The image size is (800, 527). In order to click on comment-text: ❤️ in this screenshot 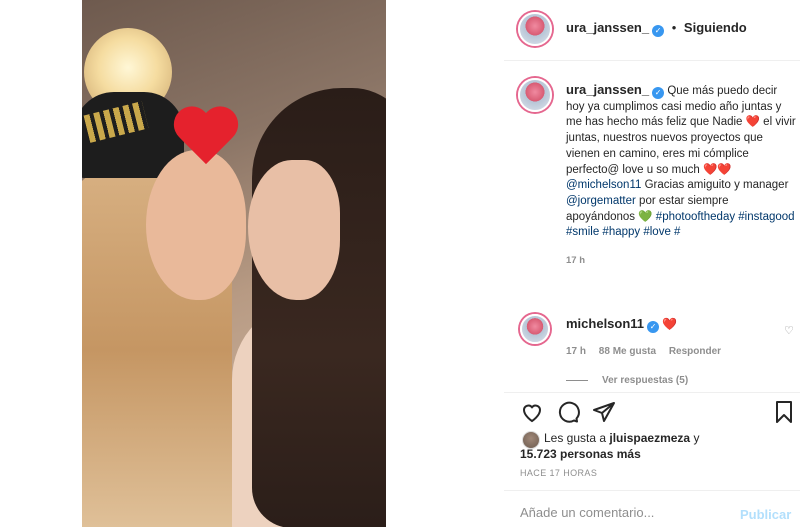, I will do `click(670, 324)`.